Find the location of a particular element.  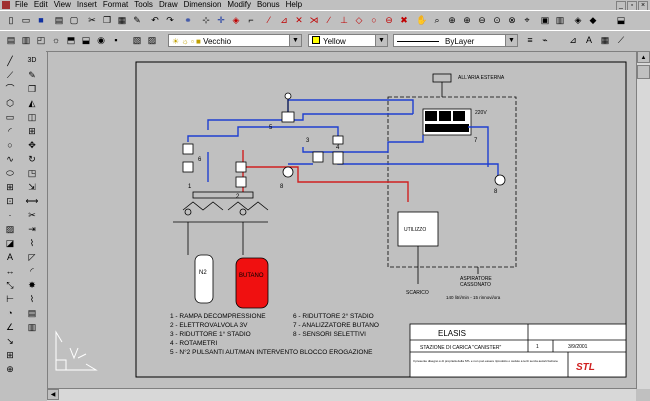

app-icon is located at coordinates (6, 5).